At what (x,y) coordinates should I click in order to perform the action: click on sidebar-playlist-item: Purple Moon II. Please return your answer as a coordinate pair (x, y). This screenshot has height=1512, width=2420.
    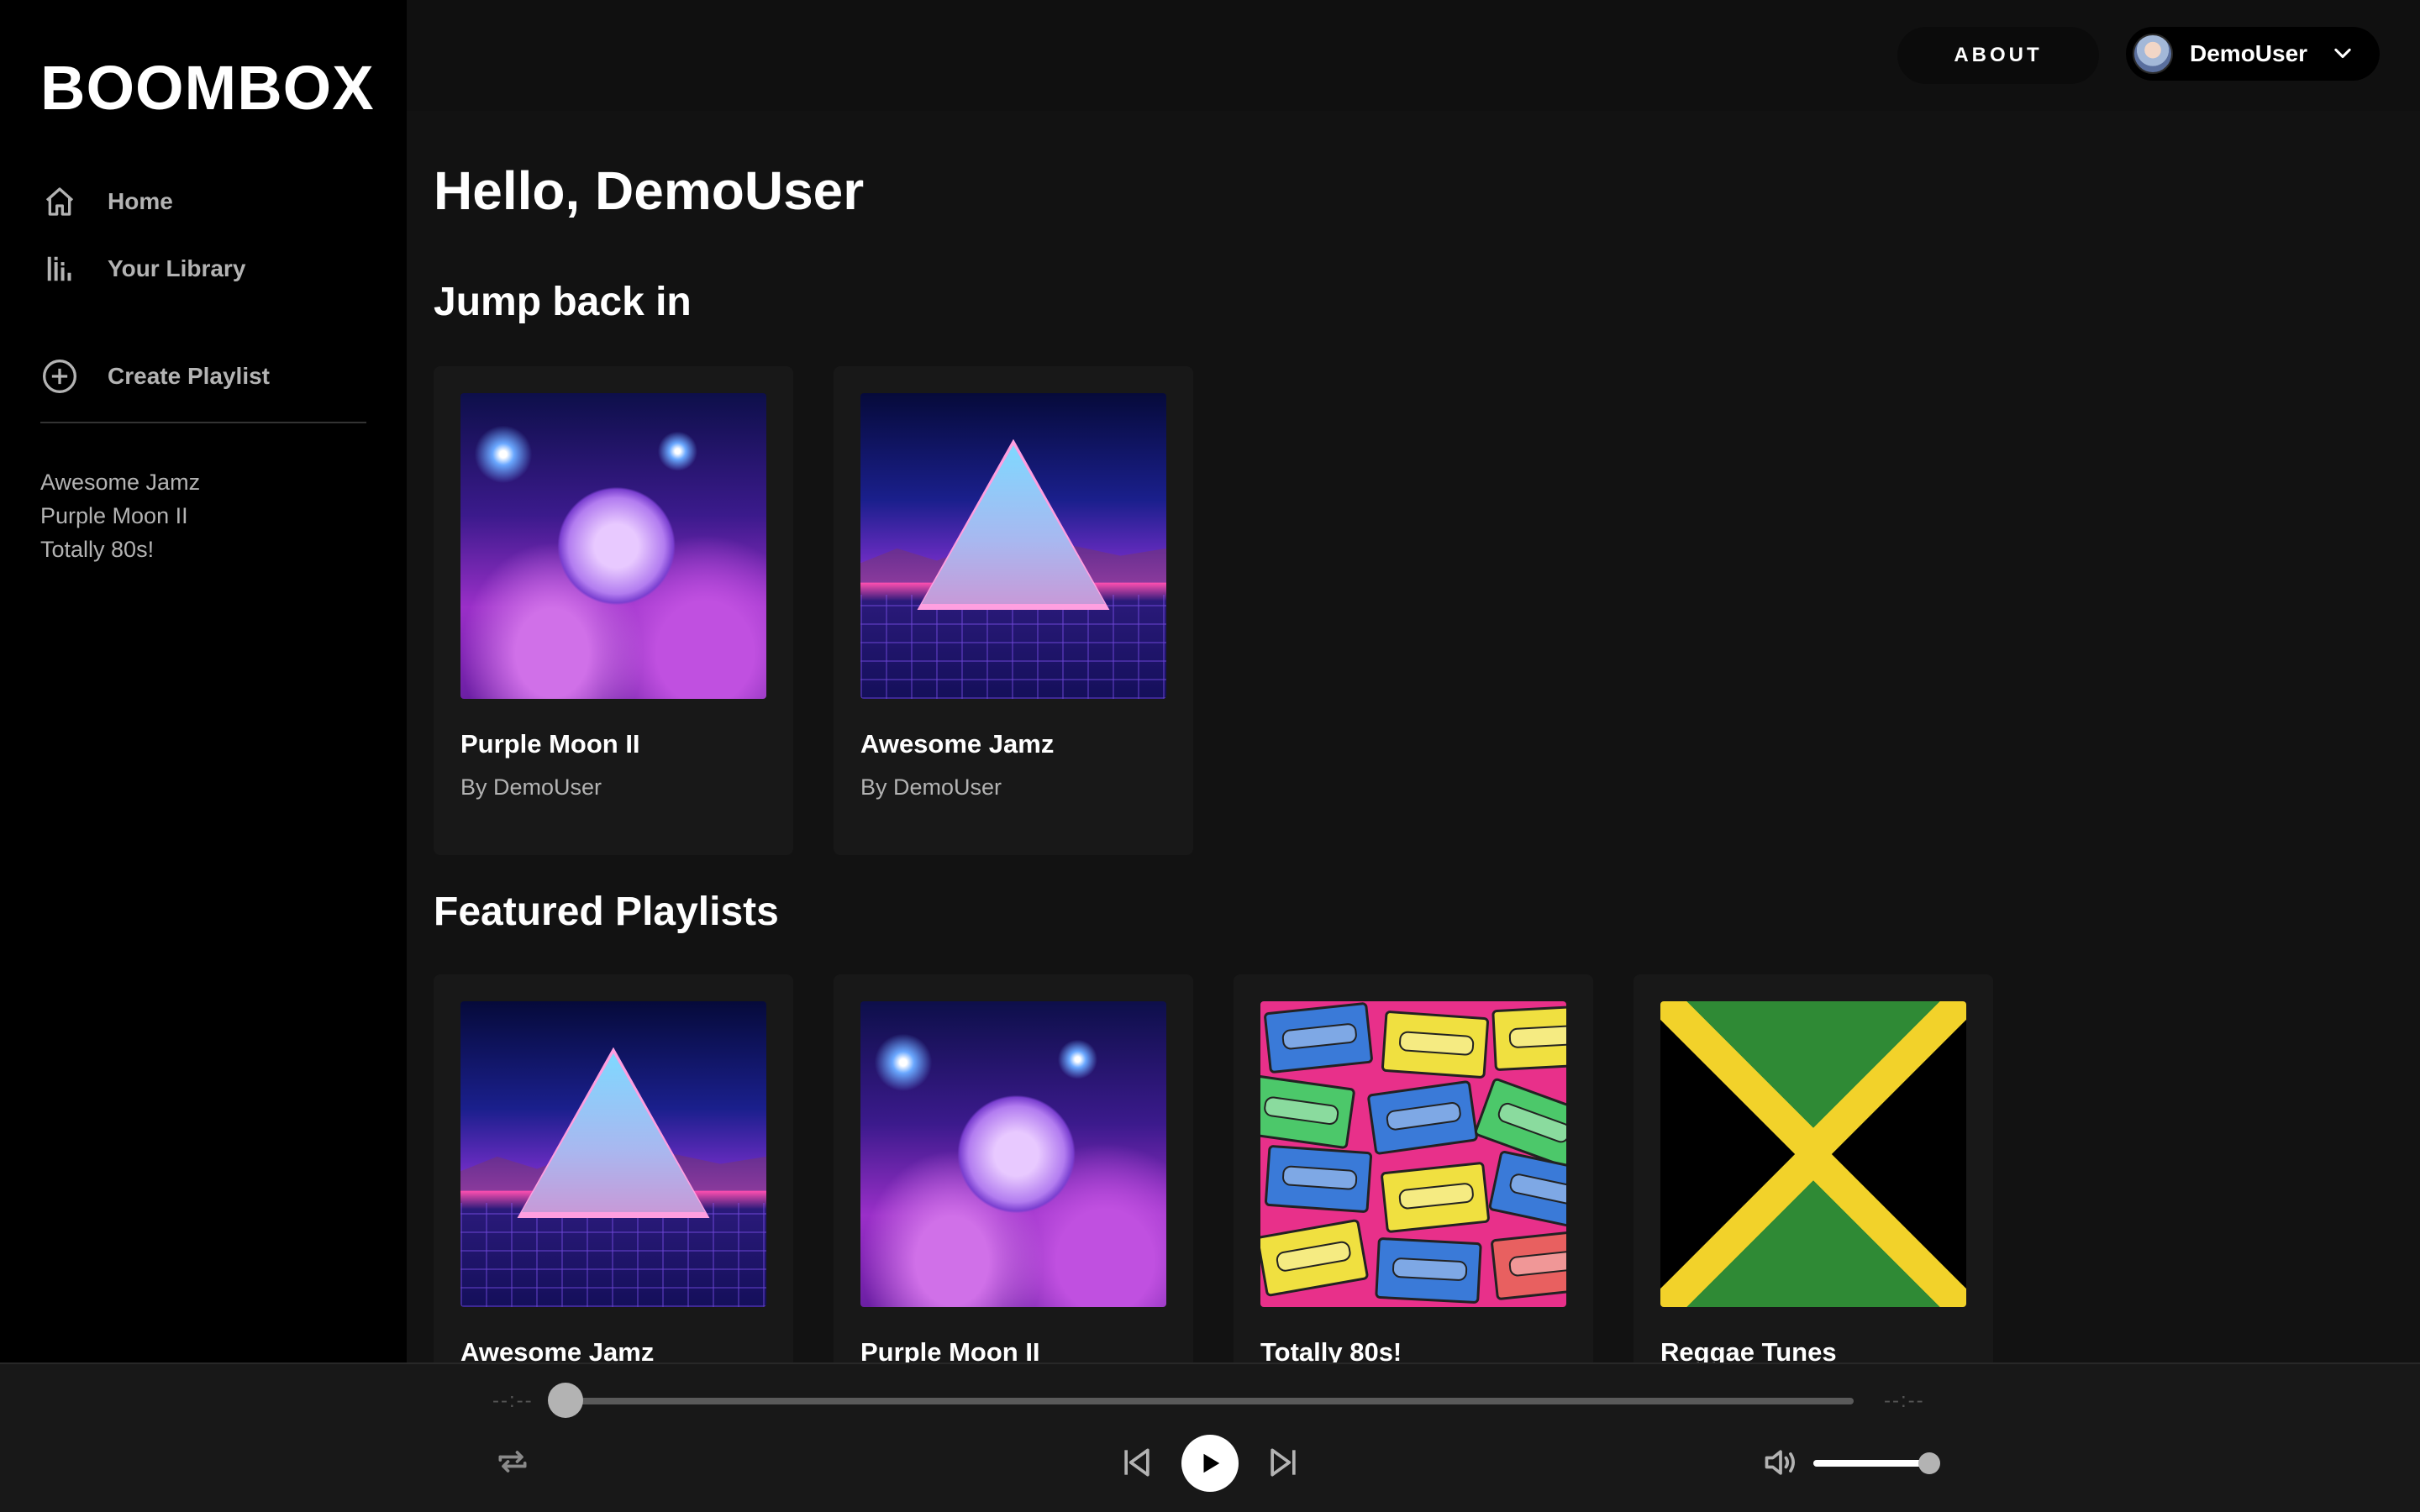
    Looking at the image, I should click on (120, 516).